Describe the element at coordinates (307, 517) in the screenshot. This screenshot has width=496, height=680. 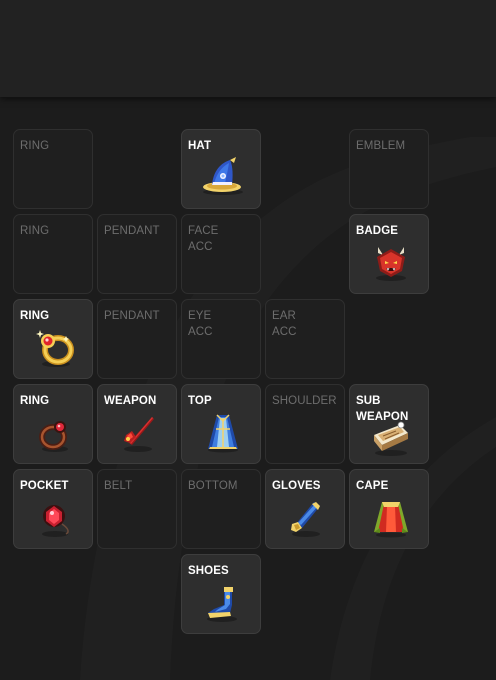
I see `gloves-icon` at that location.